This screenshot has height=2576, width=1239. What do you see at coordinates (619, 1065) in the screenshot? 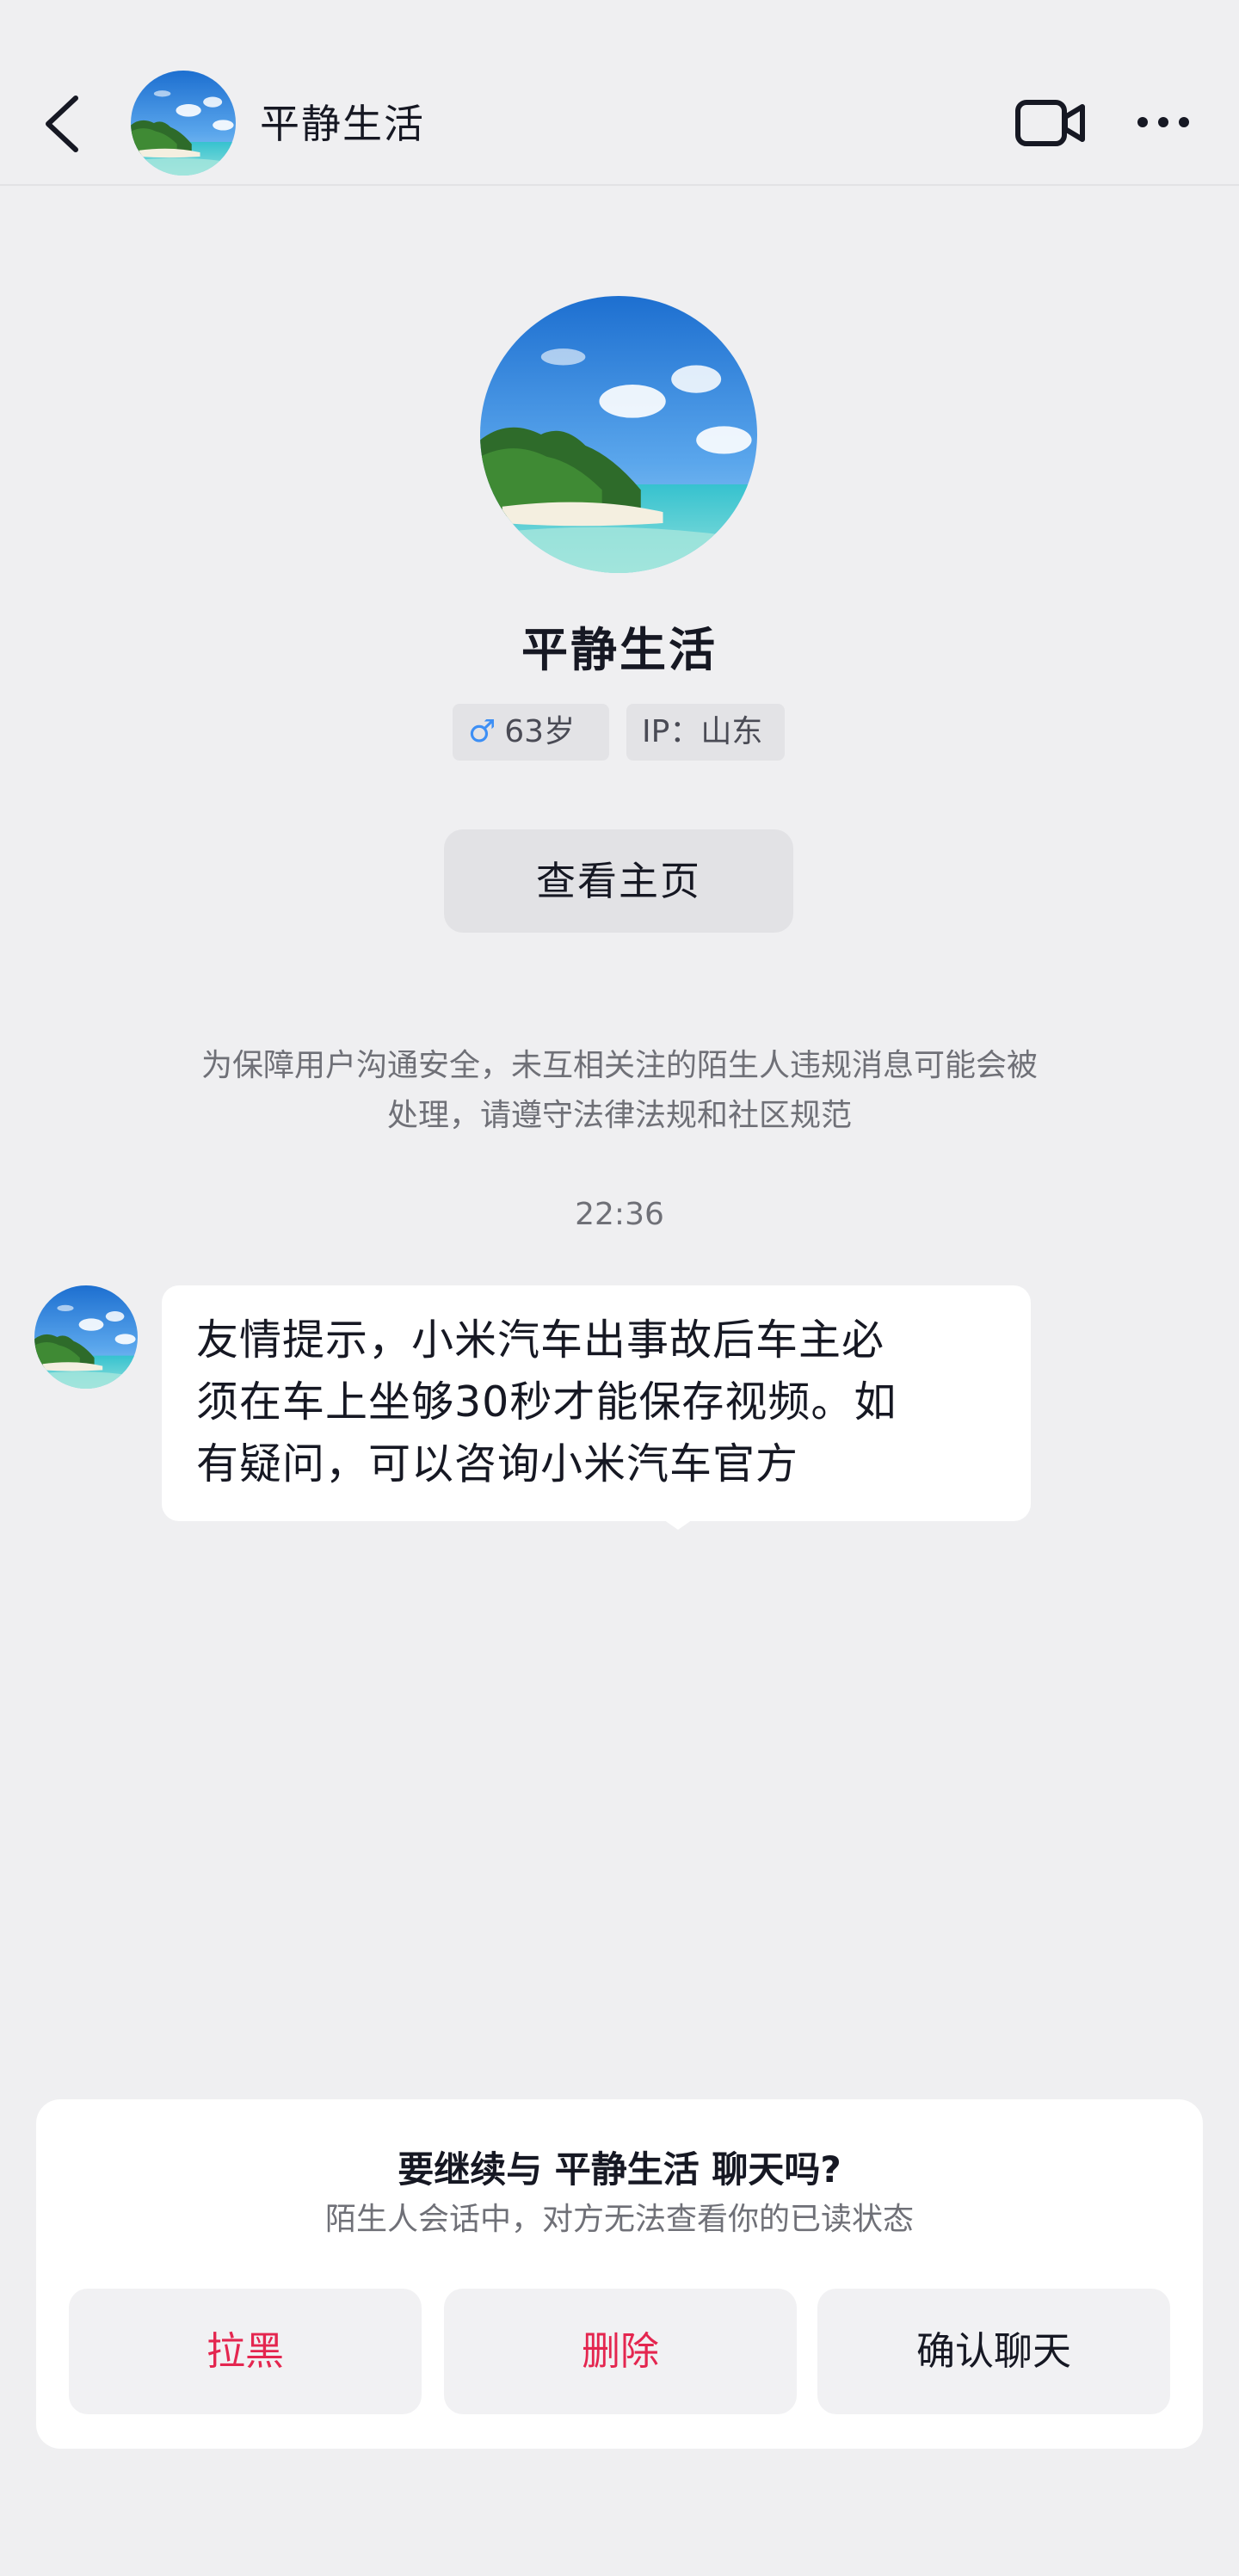
I see `safety-notice-line: 为保障用户沟通安全，未互相关注的陌生人违规消息可能会被` at bounding box center [619, 1065].